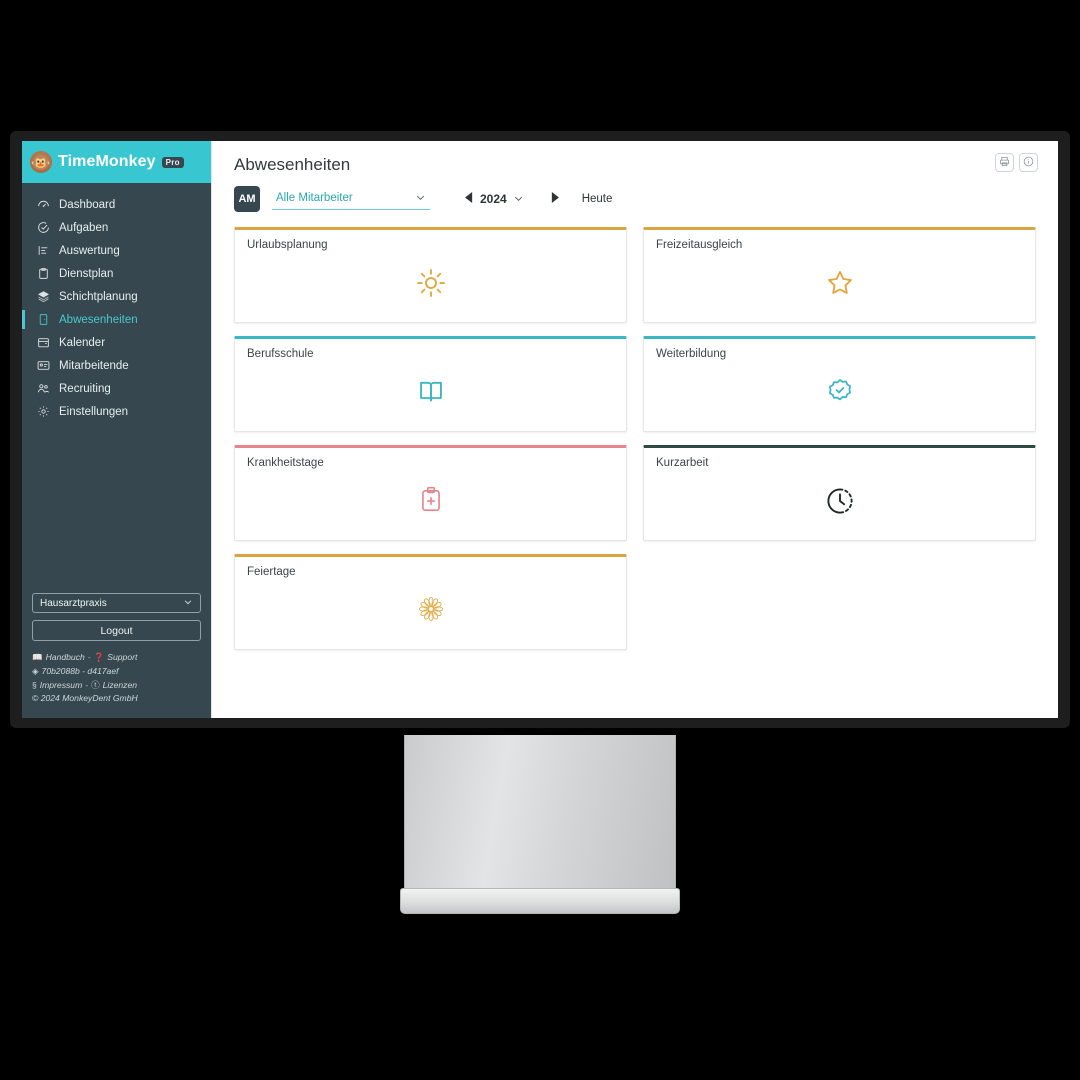 This screenshot has width=1080, height=1080. What do you see at coordinates (116, 342) in the screenshot?
I see `sidebar-item-kalender: Kalender` at bounding box center [116, 342].